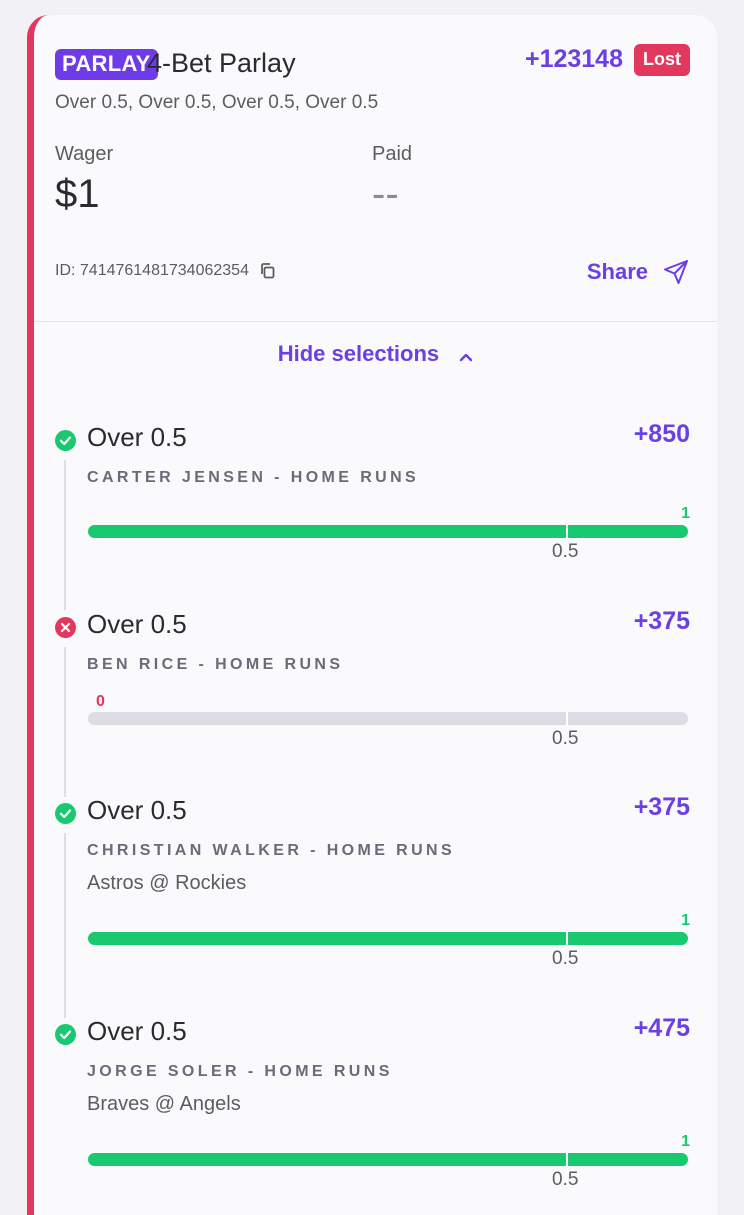 Image resolution: width=744 pixels, height=1215 pixels. Describe the element at coordinates (358, 353) in the screenshot. I see `toggle-label: Hide selections` at that location.